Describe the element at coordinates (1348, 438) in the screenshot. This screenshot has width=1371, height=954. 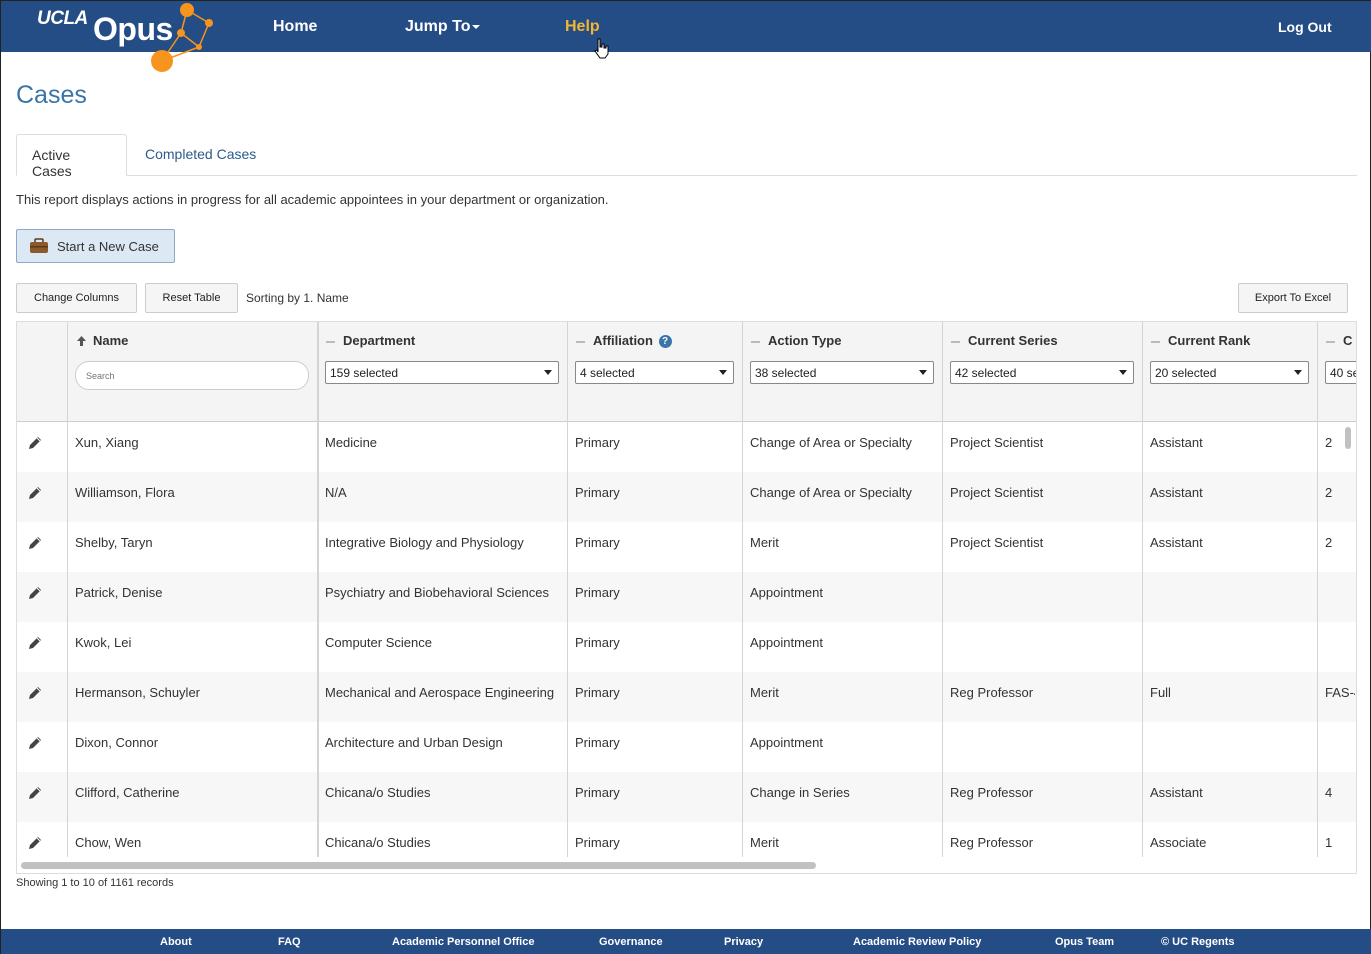
I see `vertical-scrollbar` at that location.